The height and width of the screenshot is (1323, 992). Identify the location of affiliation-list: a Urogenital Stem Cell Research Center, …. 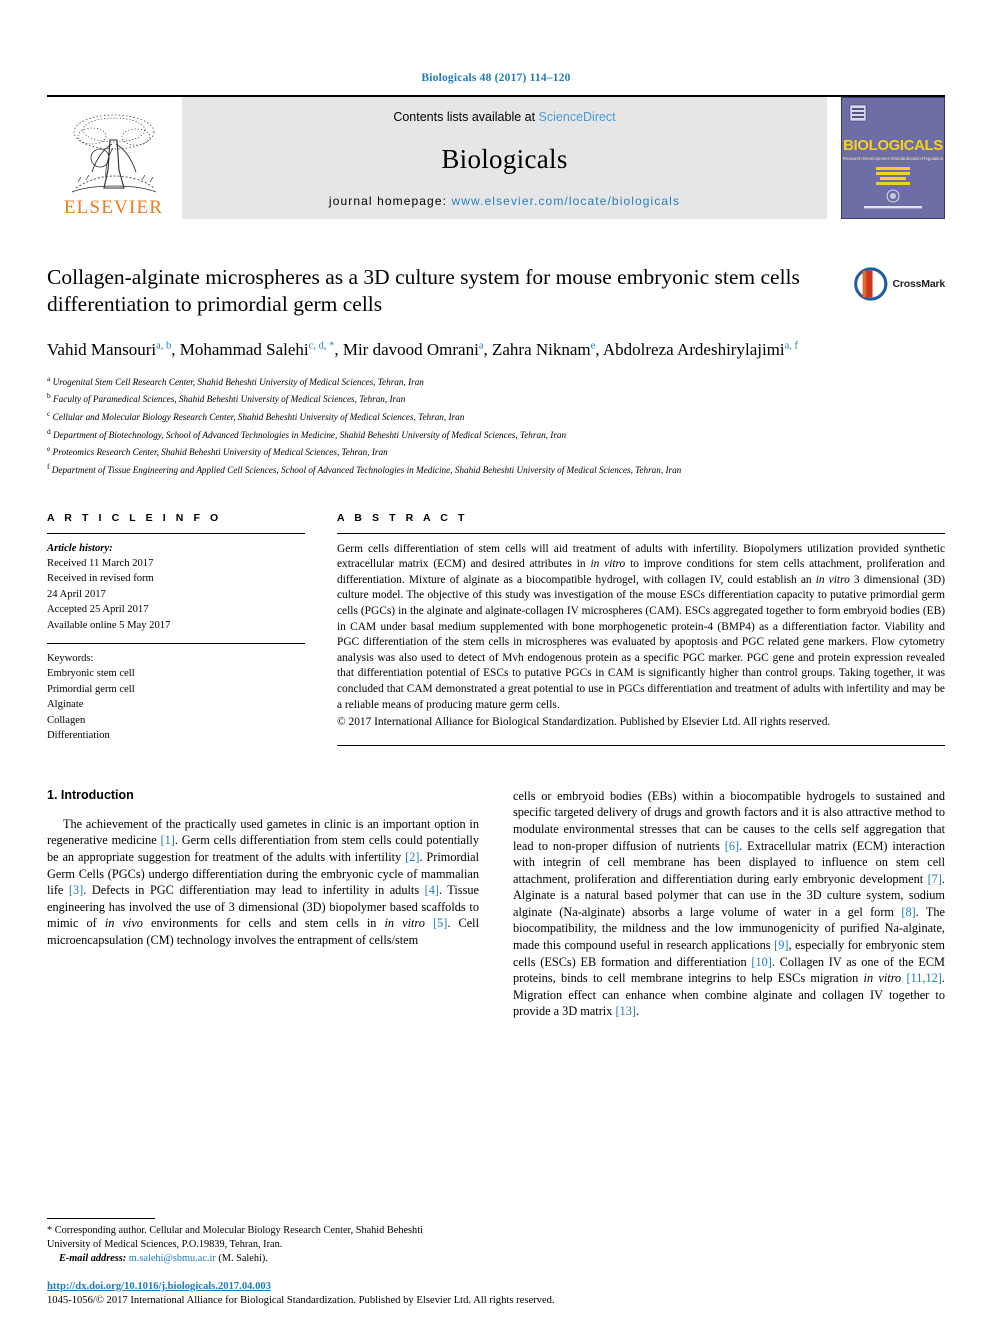
(487, 425).